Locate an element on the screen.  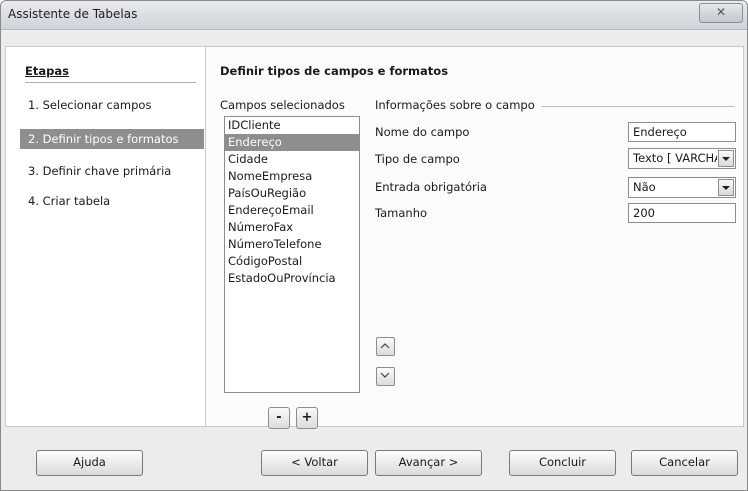
field-name-label: Nome do campo is located at coordinates (422, 132).